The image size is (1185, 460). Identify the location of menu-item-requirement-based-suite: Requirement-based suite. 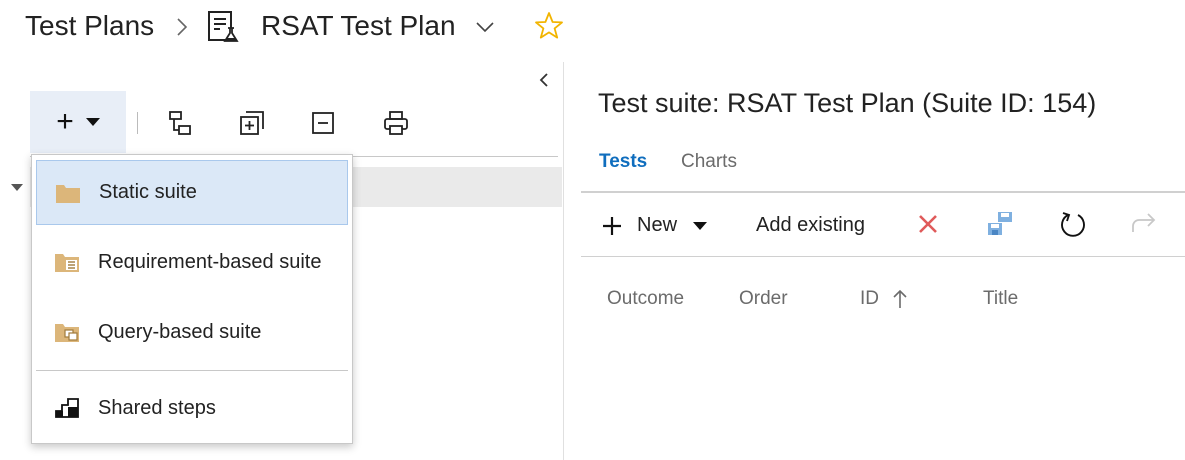
(192, 262).